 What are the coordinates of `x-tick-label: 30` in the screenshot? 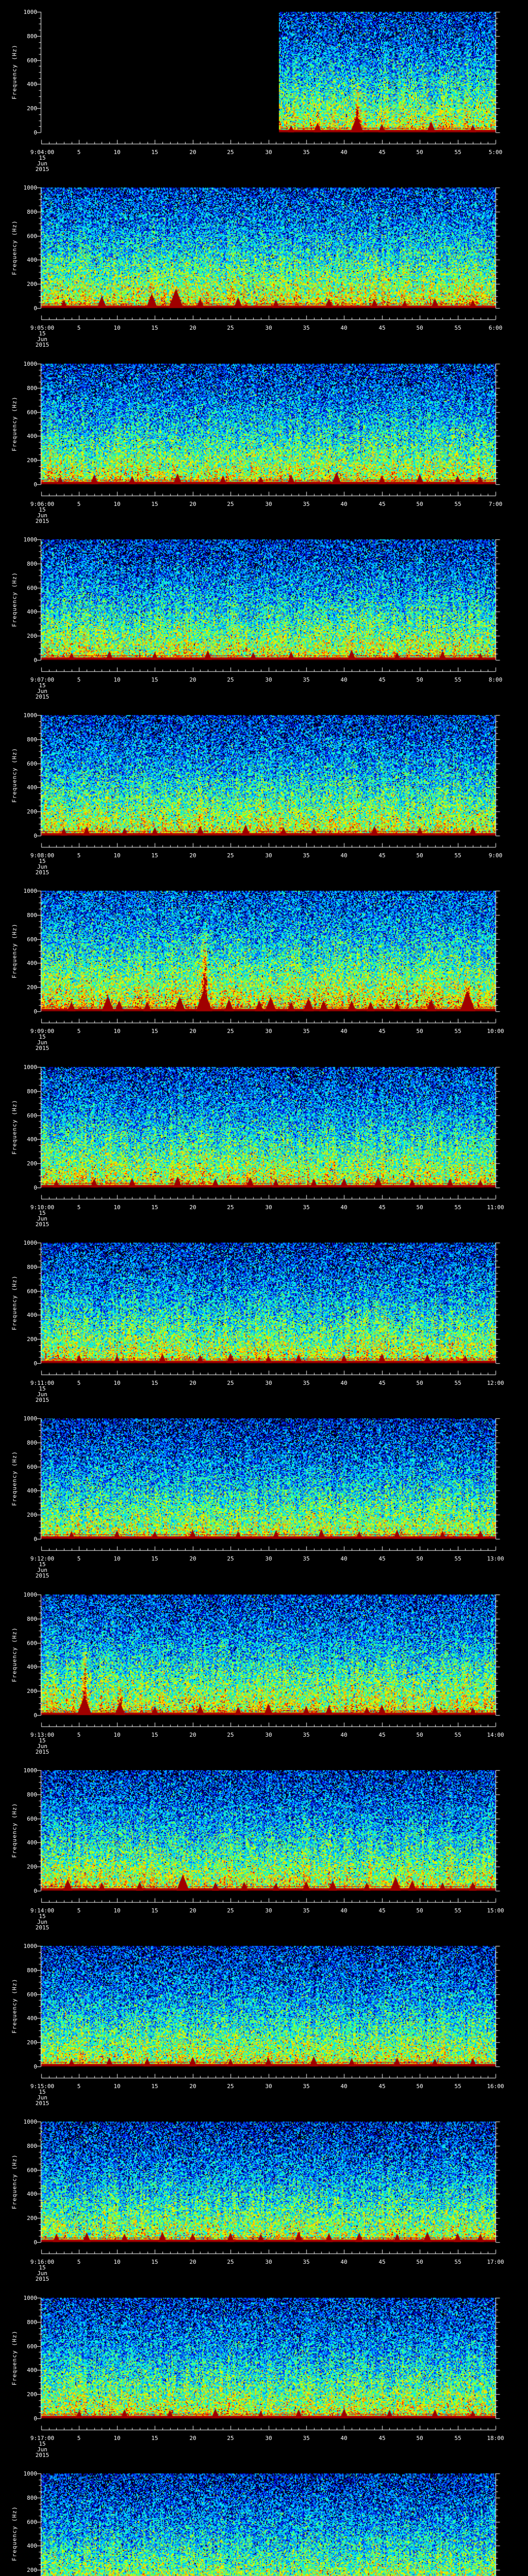 It's located at (268, 1558).